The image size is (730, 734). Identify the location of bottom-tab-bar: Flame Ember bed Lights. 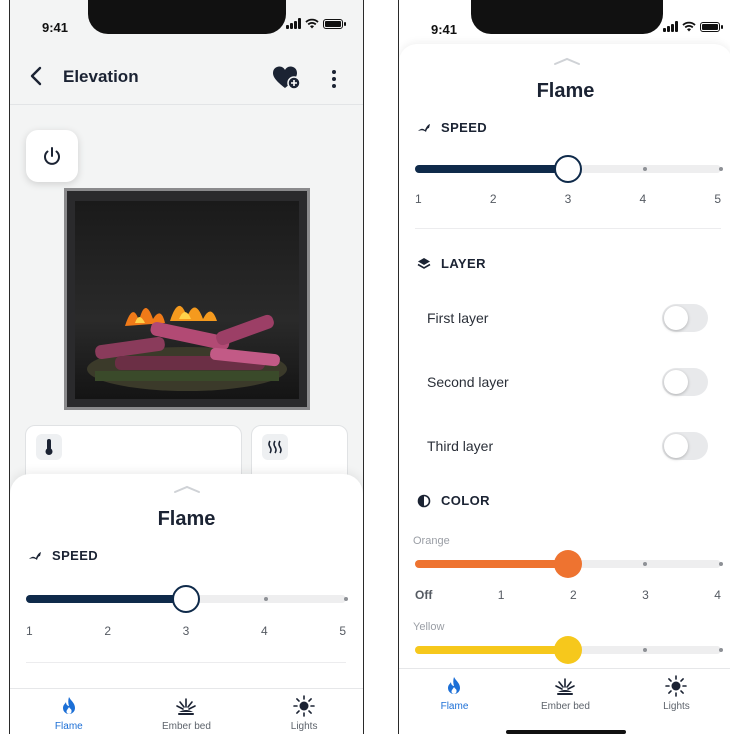
(186, 711).